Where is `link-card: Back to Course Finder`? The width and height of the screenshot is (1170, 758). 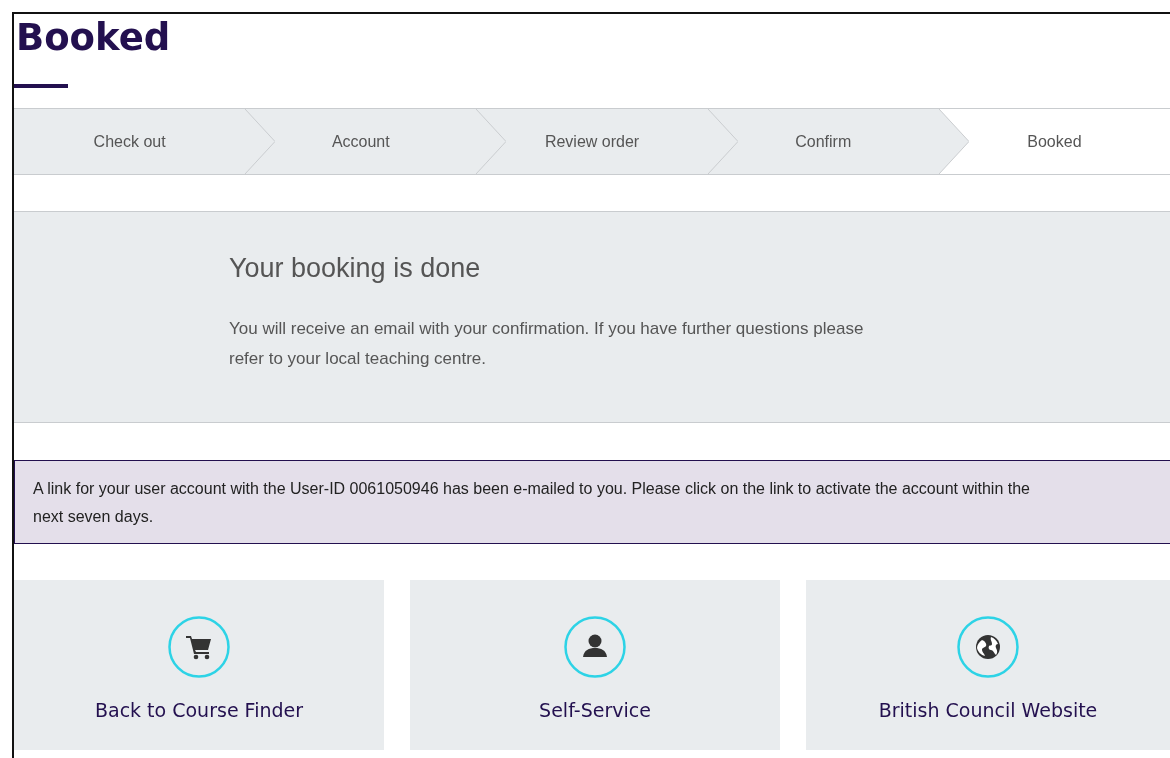
link-card: Back to Course Finder is located at coordinates (199, 665).